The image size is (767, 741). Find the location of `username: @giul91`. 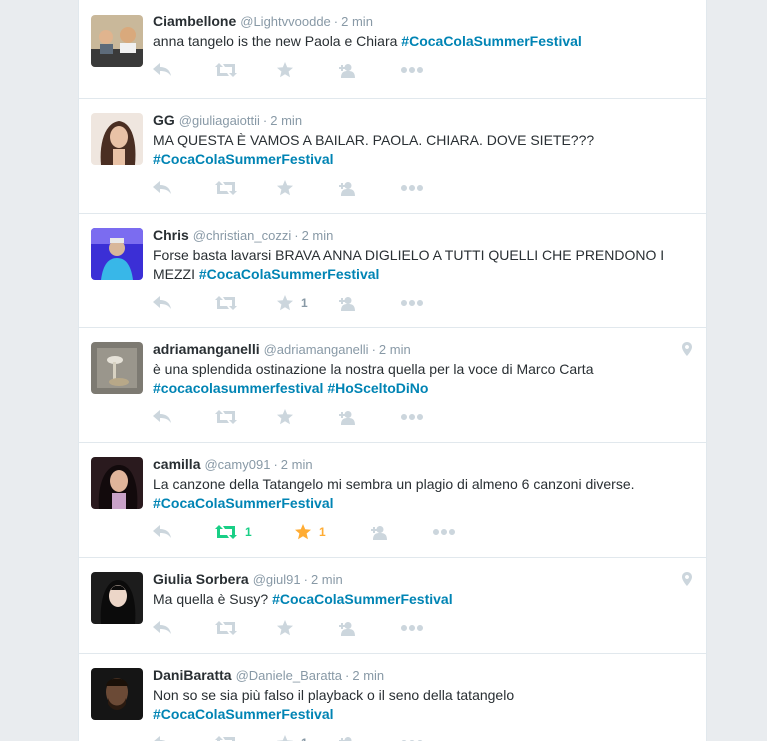

username: @giul91 is located at coordinates (277, 579).